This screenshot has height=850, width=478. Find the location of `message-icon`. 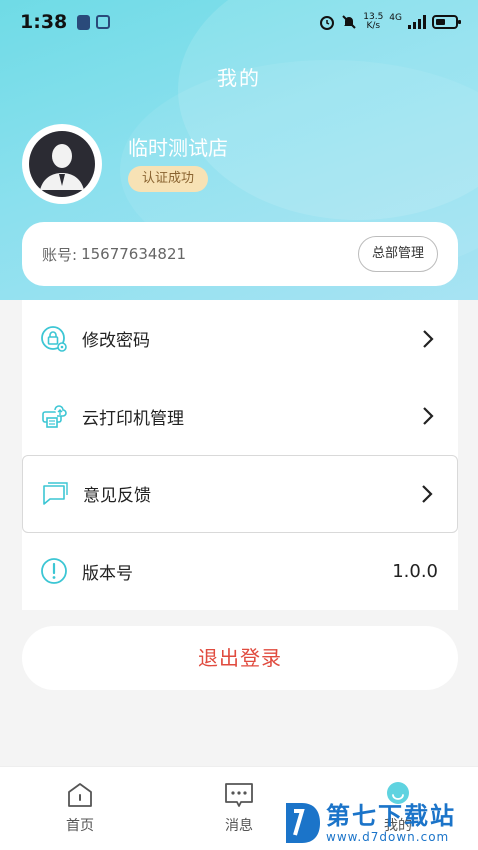

message-icon is located at coordinates (239, 795).